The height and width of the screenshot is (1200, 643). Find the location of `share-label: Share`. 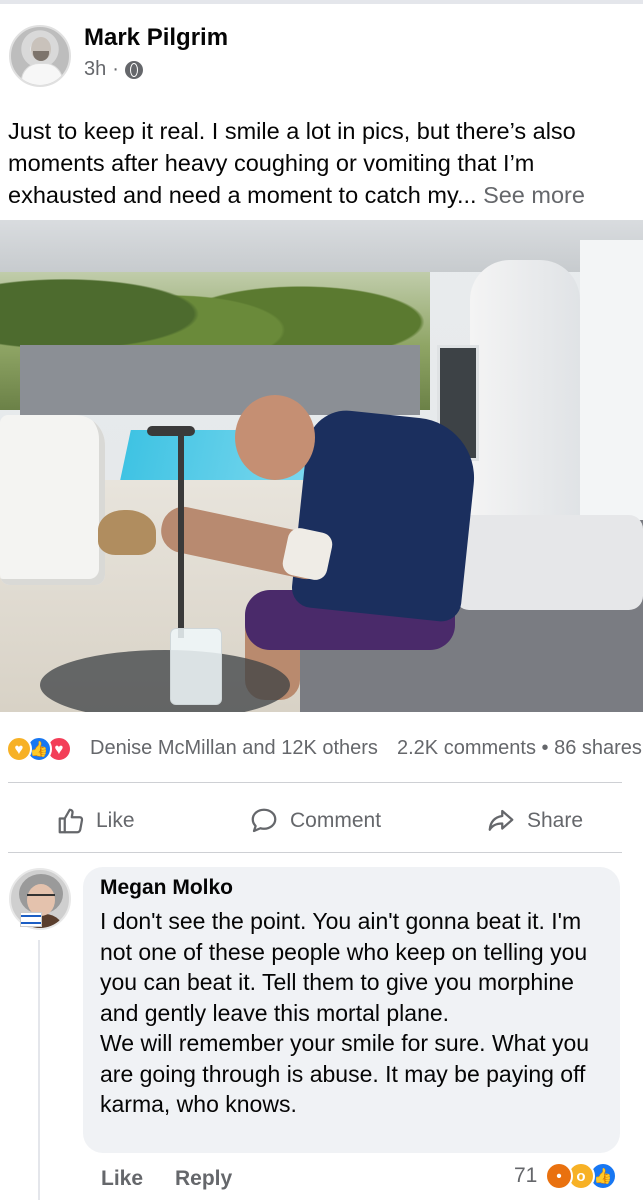

share-label: Share is located at coordinates (555, 820).